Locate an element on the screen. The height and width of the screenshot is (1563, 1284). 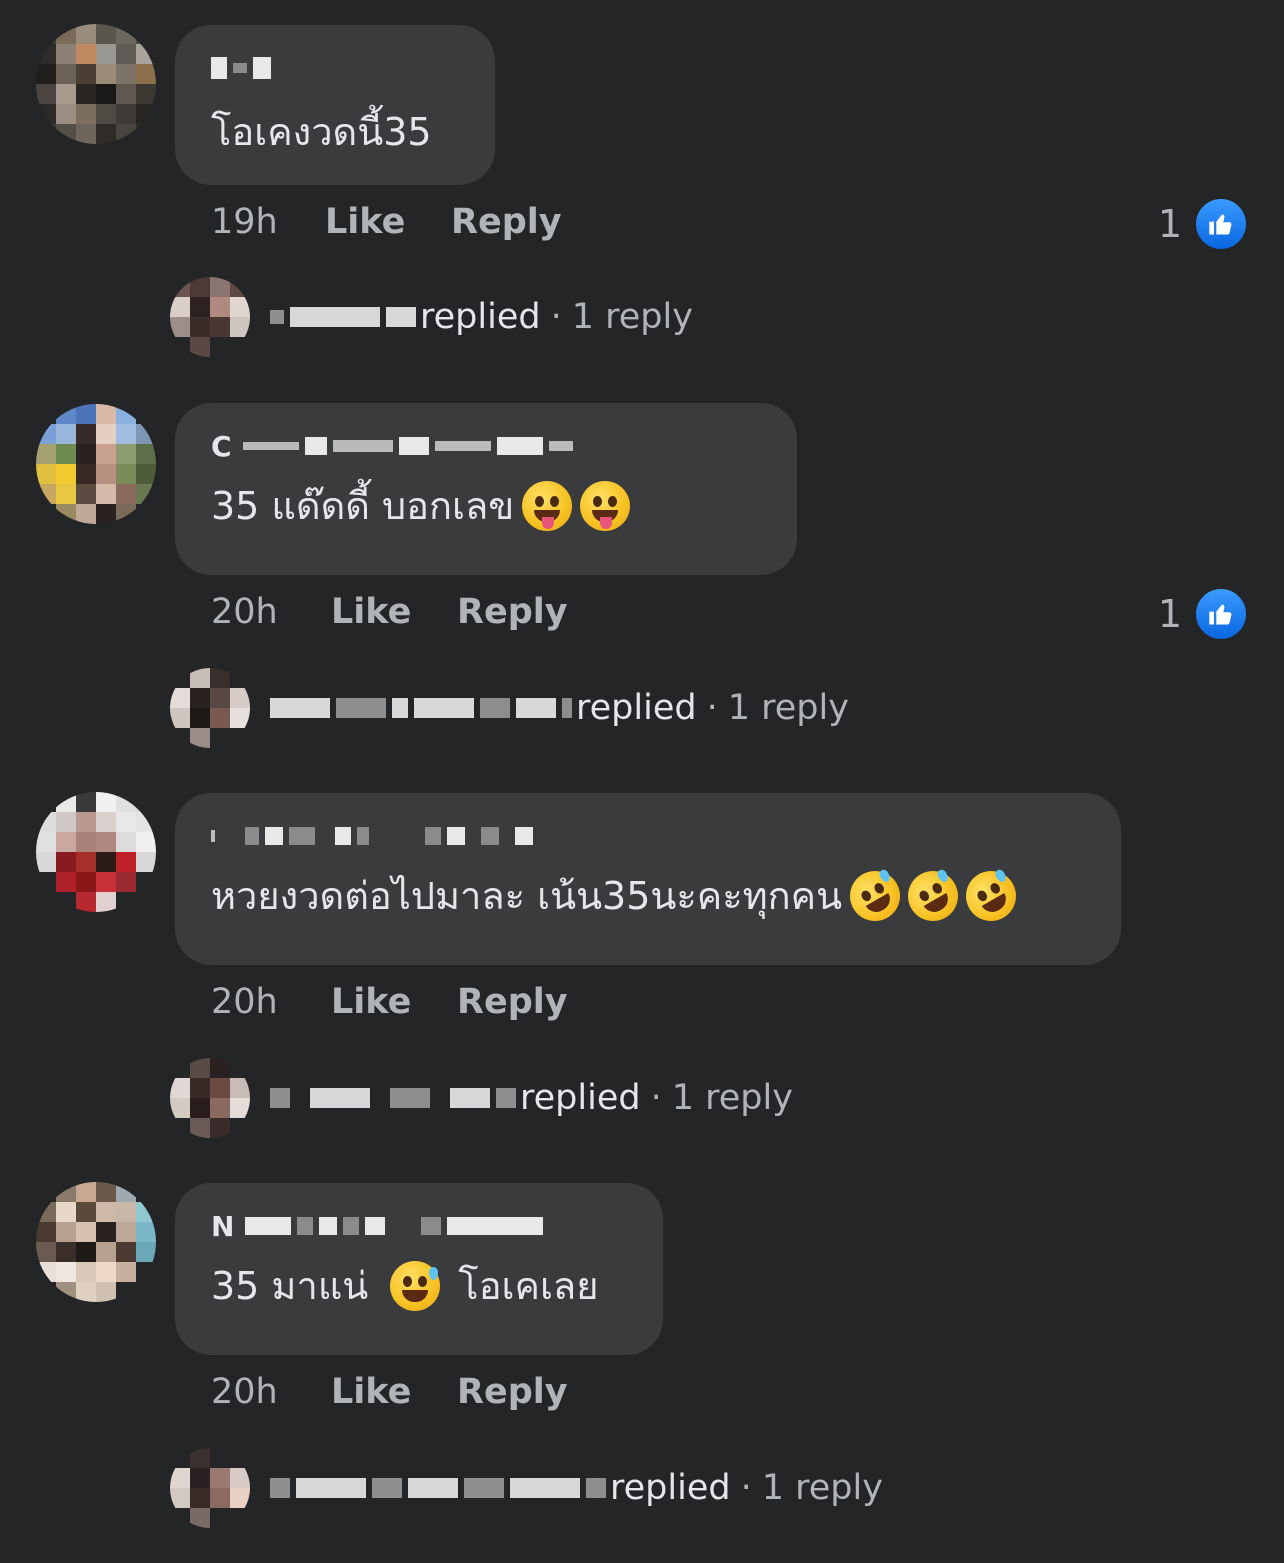
comment-bubble: N 35 มาแน่ โอเคเลย is located at coordinates (419, 1269).